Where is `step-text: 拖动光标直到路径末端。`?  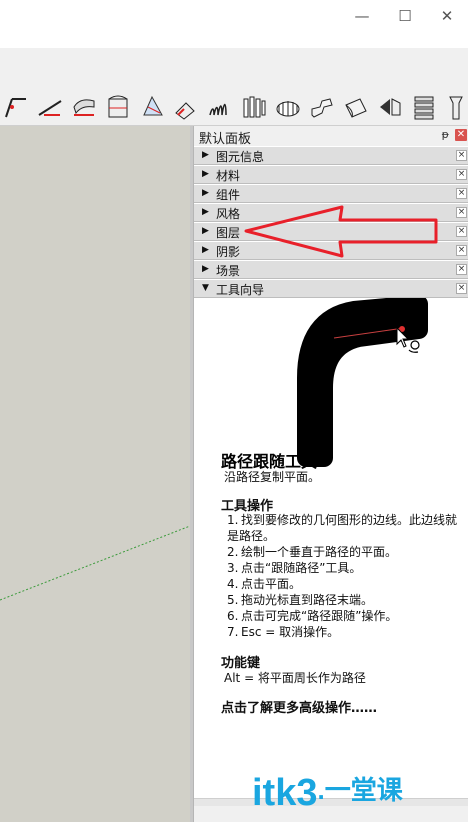
step-text: 拖动光标直到路径末端。 is located at coordinates (307, 600).